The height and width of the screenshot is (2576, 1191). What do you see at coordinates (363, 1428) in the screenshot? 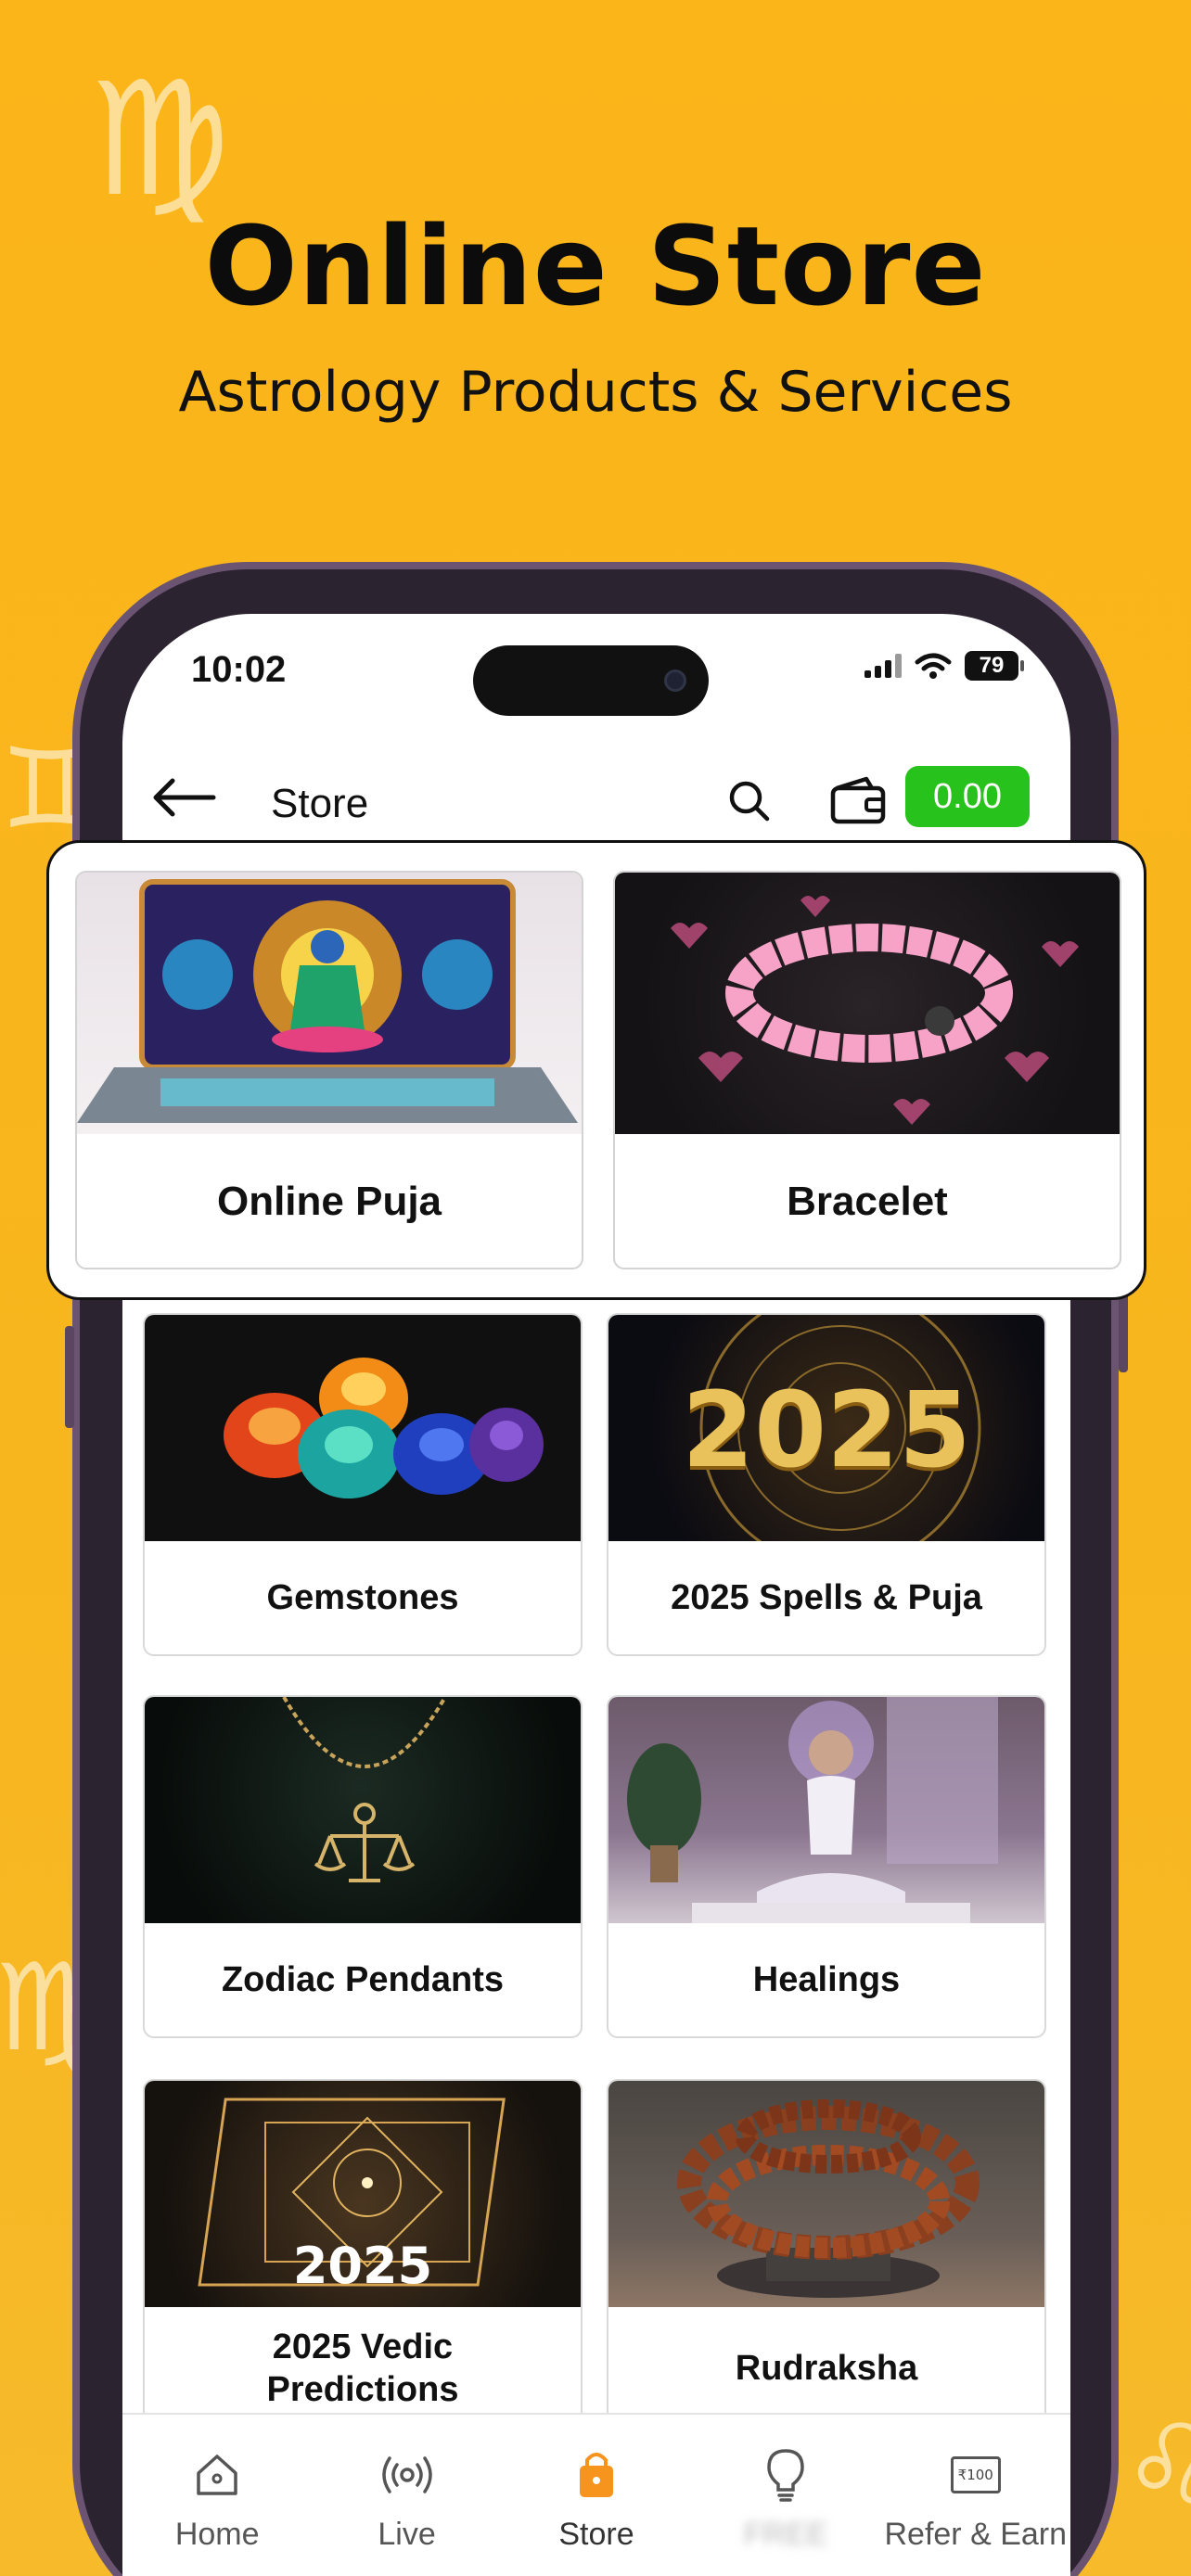
I see `gemstones-image` at bounding box center [363, 1428].